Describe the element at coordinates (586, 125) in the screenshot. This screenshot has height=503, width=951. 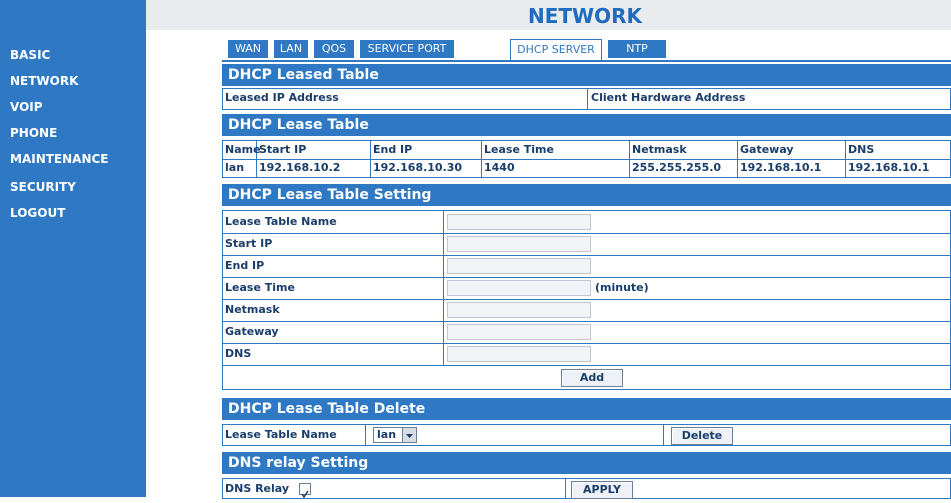
I see `lease-table-header: DHCP Lease Table` at that location.